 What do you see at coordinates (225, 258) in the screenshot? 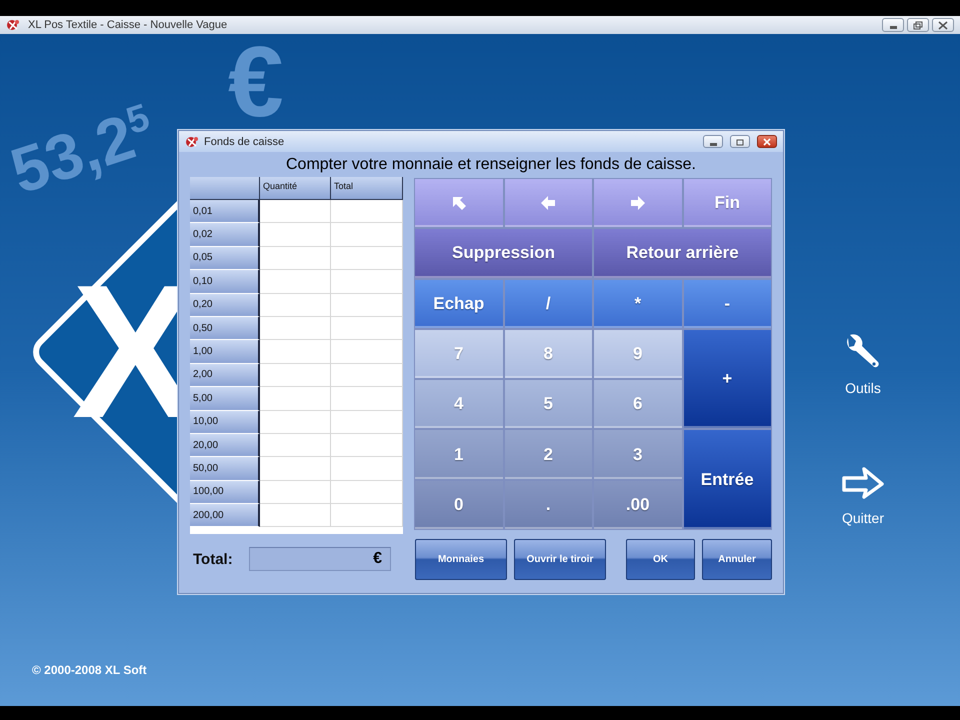
I see `denomination-button: 0,05` at bounding box center [225, 258].